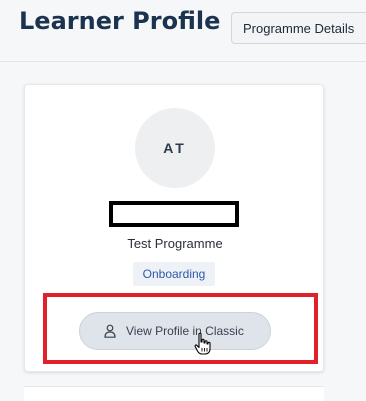 The width and height of the screenshot is (366, 401). I want to click on page-title: Learner Profile, so click(120, 21).